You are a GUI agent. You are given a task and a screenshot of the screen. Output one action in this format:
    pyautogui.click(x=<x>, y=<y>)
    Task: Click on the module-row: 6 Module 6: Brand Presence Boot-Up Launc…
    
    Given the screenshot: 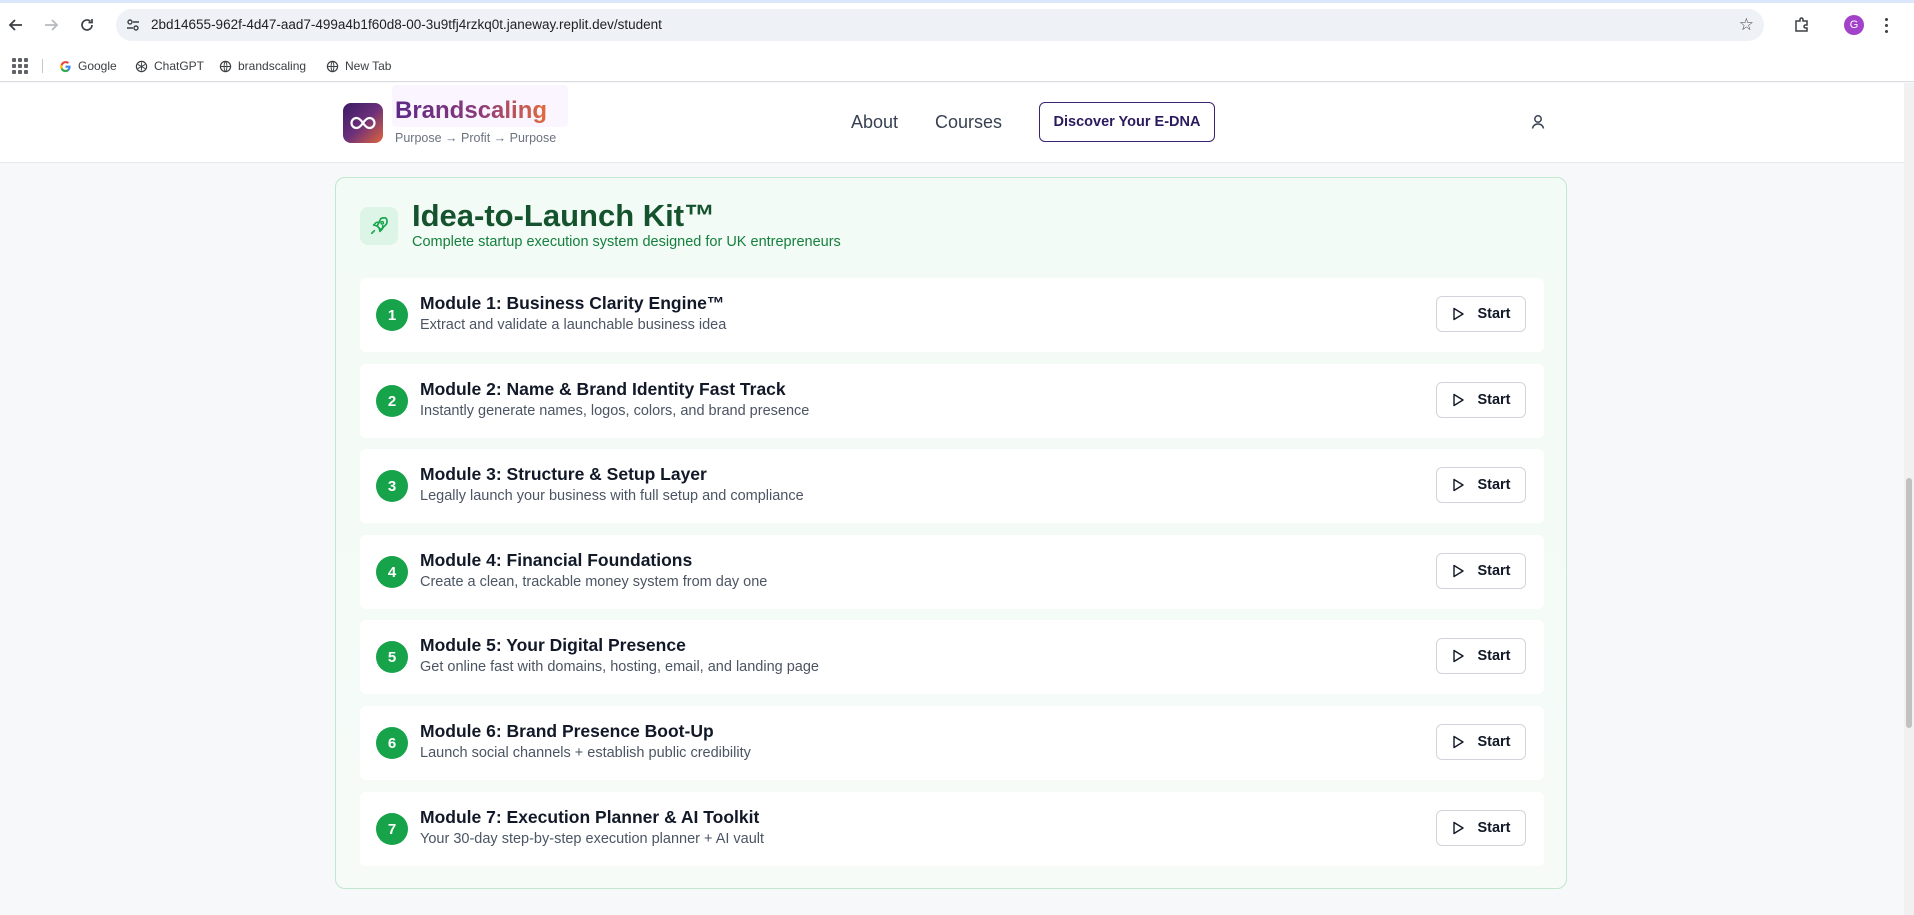 What is the action you would take?
    pyautogui.click(x=952, y=743)
    